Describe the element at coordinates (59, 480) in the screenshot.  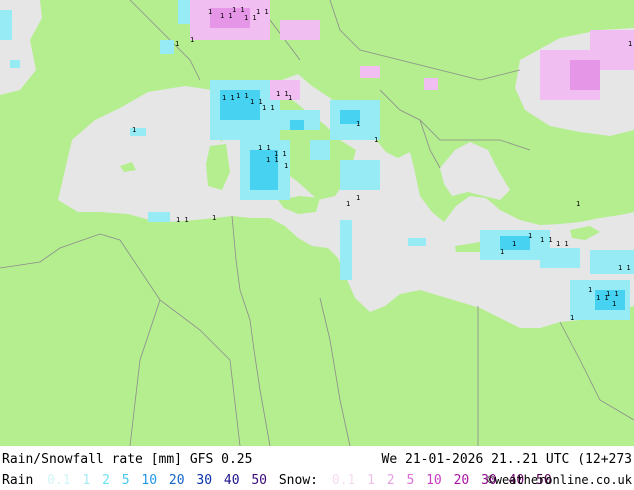
I see `legend-rain-0: 0.1` at that location.